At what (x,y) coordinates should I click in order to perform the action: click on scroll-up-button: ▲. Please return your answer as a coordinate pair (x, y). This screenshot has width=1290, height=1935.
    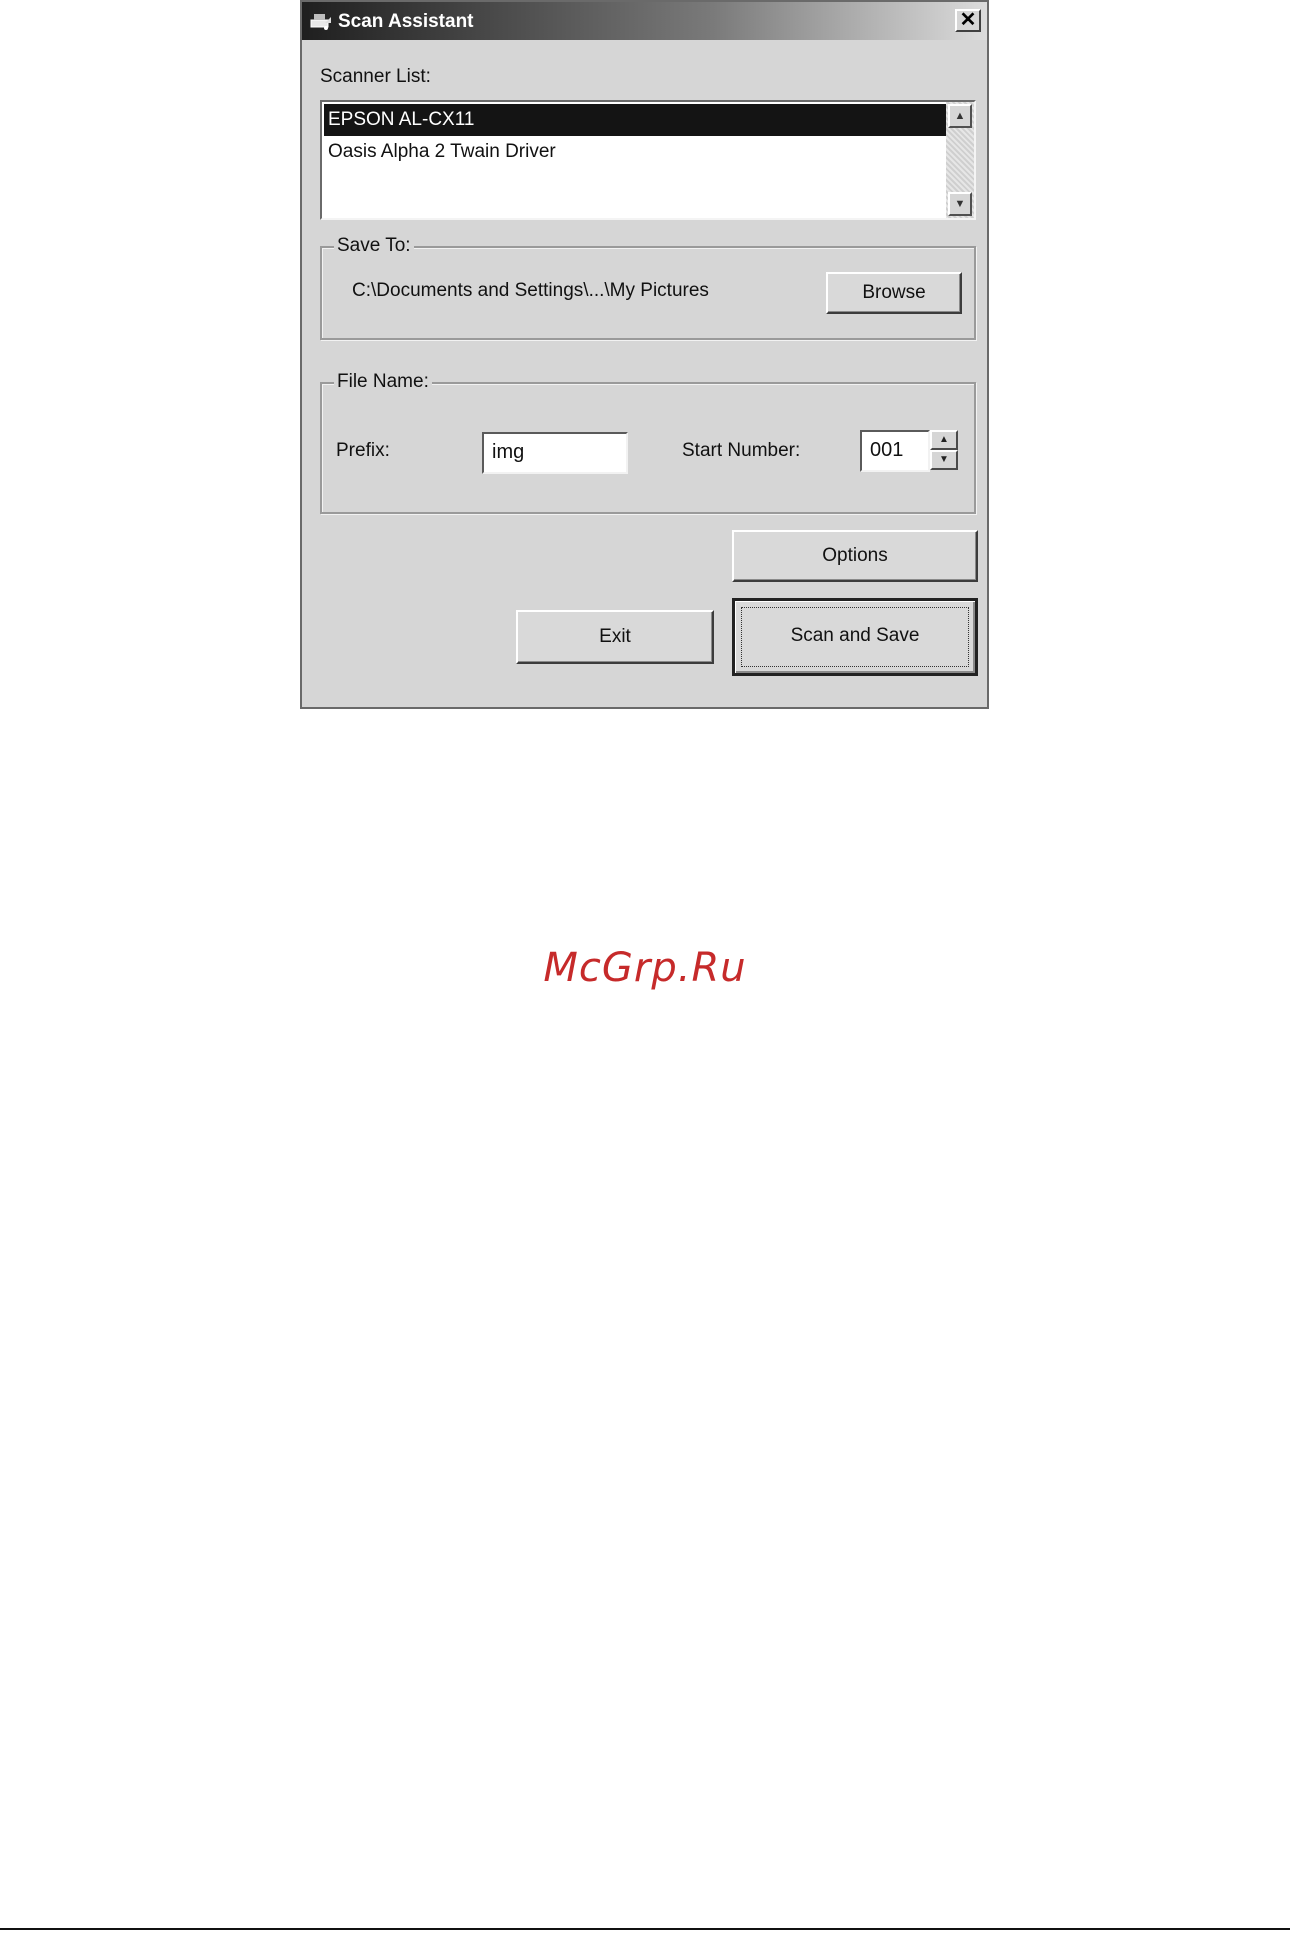
    Looking at the image, I should click on (960, 116).